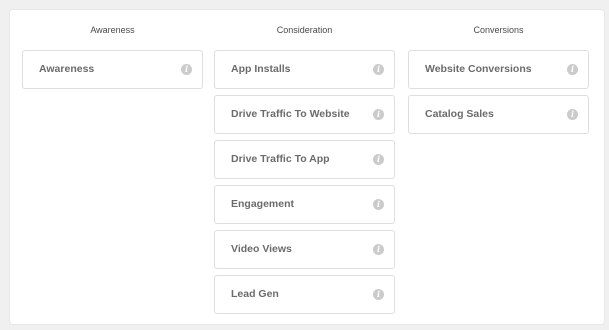 This screenshot has height=330, width=609. I want to click on objective-label: Awareness, so click(67, 69).